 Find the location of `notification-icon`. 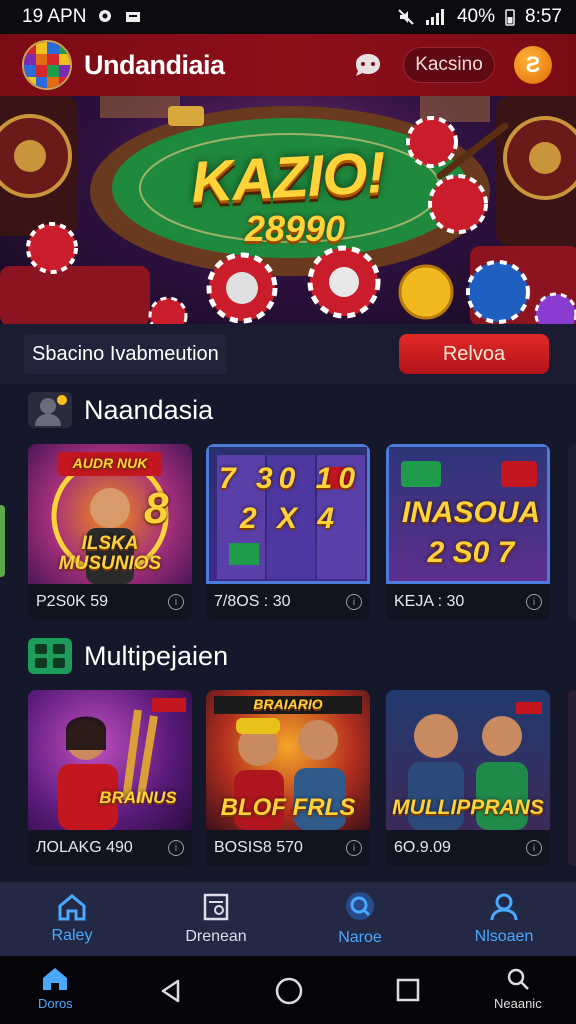

notification-icon is located at coordinates (133, 17).